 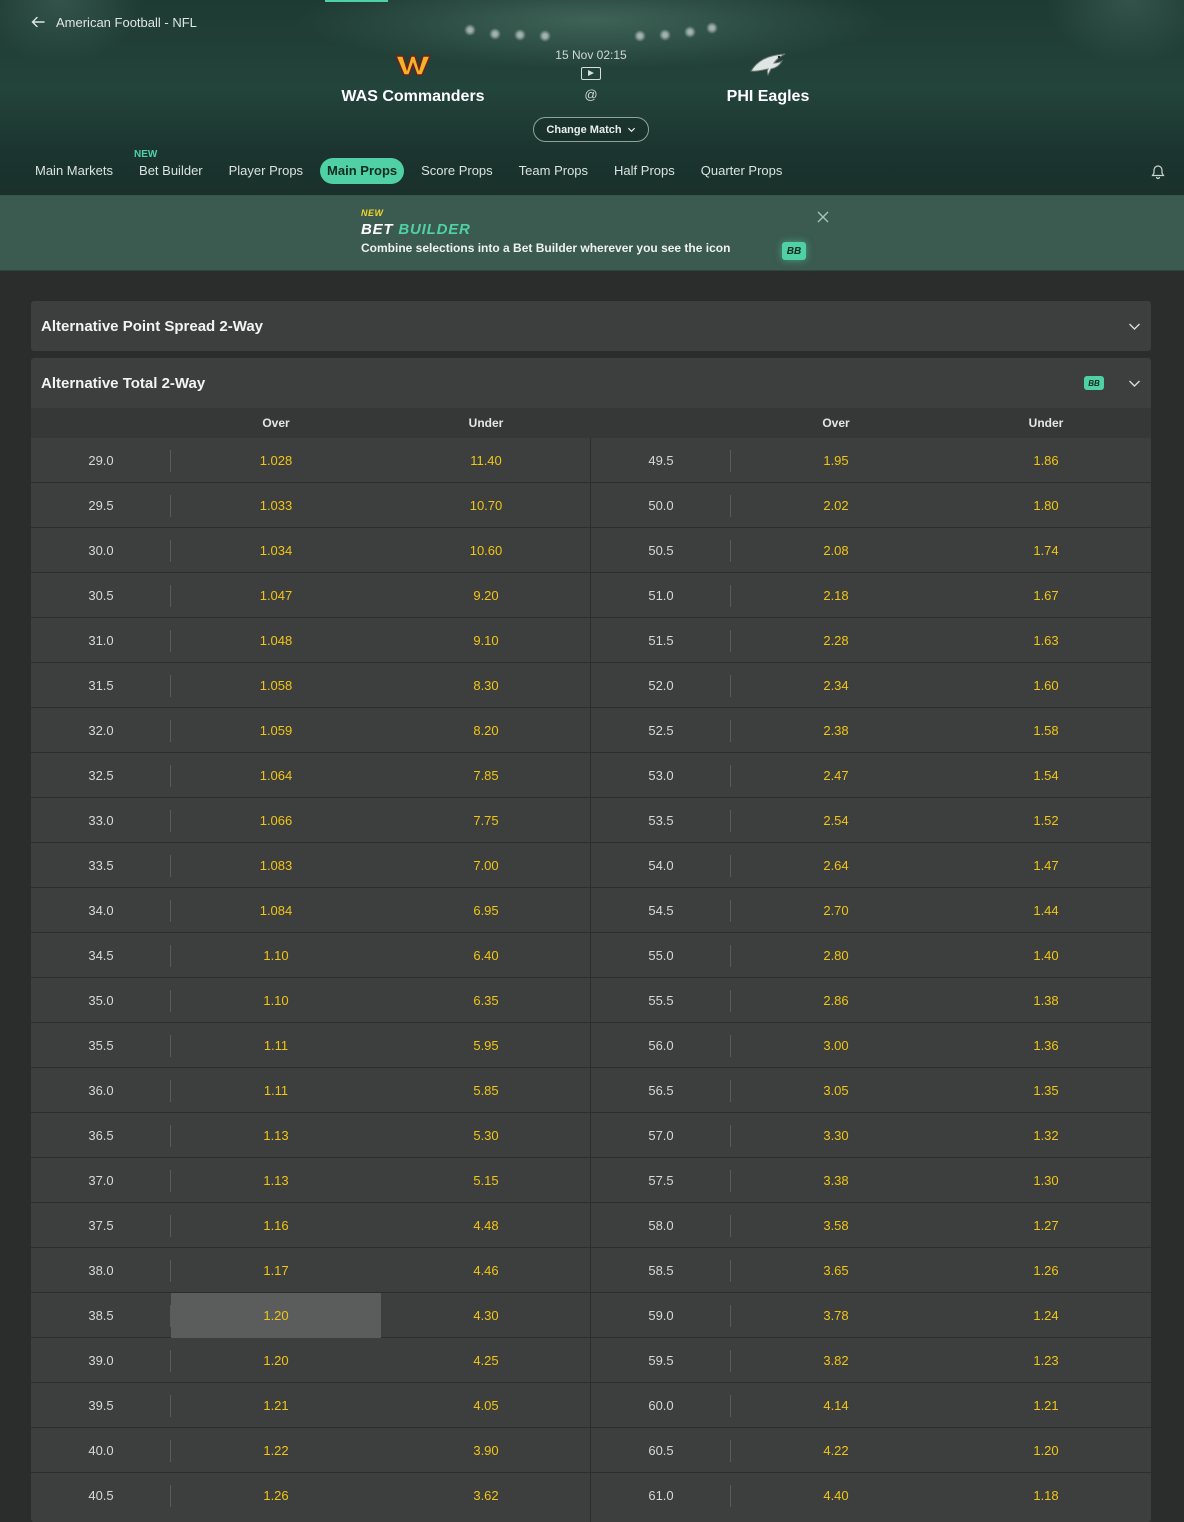 What do you see at coordinates (1046, 1045) in the screenshot?
I see `odds-under: 1.36` at bounding box center [1046, 1045].